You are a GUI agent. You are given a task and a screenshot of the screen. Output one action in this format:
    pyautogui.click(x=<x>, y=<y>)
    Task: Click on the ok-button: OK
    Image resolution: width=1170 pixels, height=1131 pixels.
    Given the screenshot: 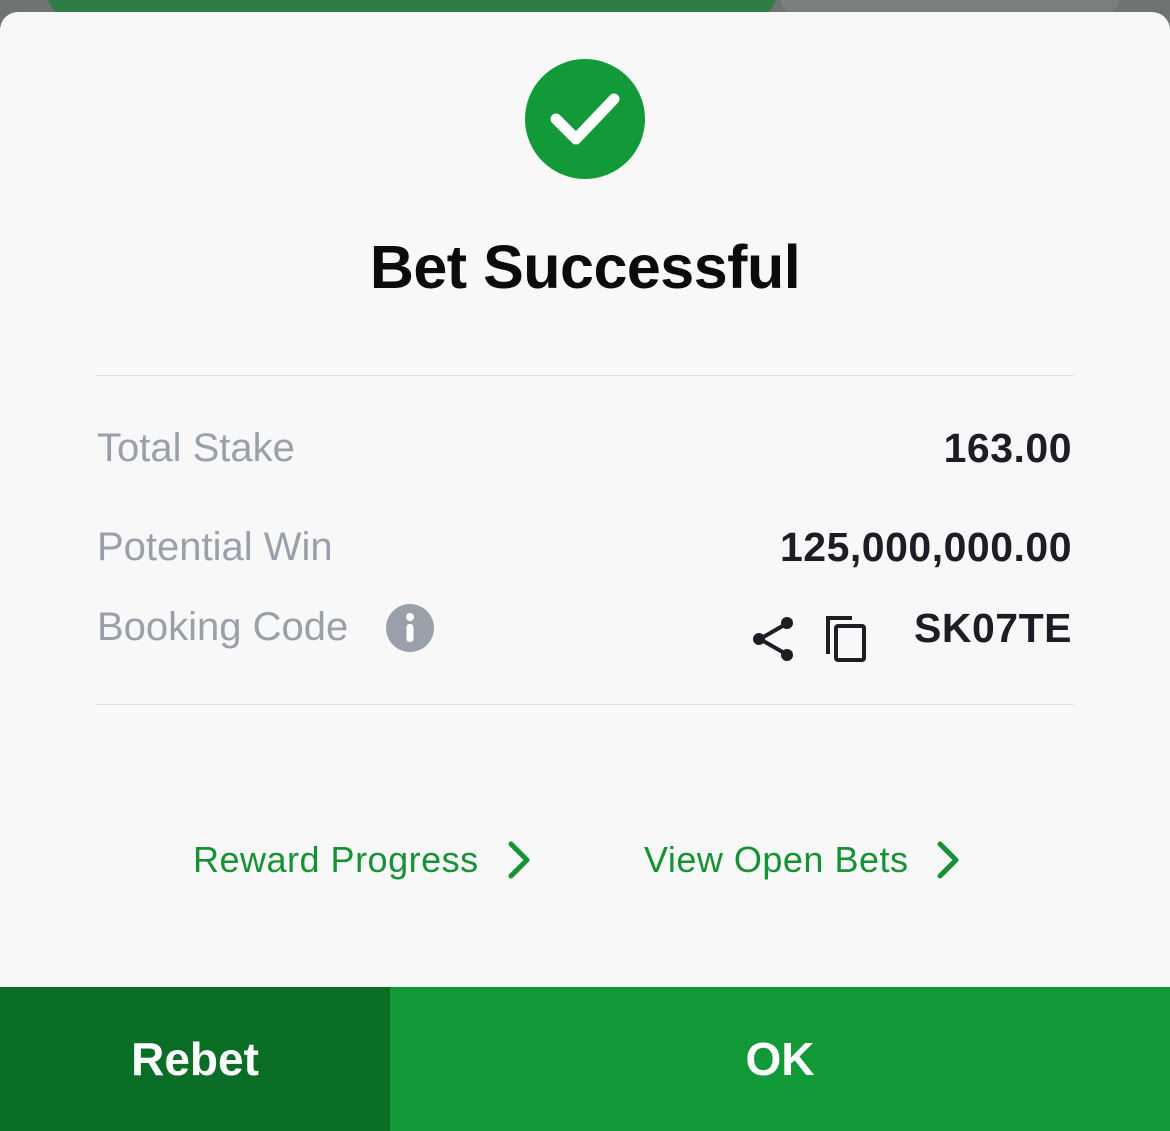 What is the action you would take?
    pyautogui.click(x=780, y=1059)
    